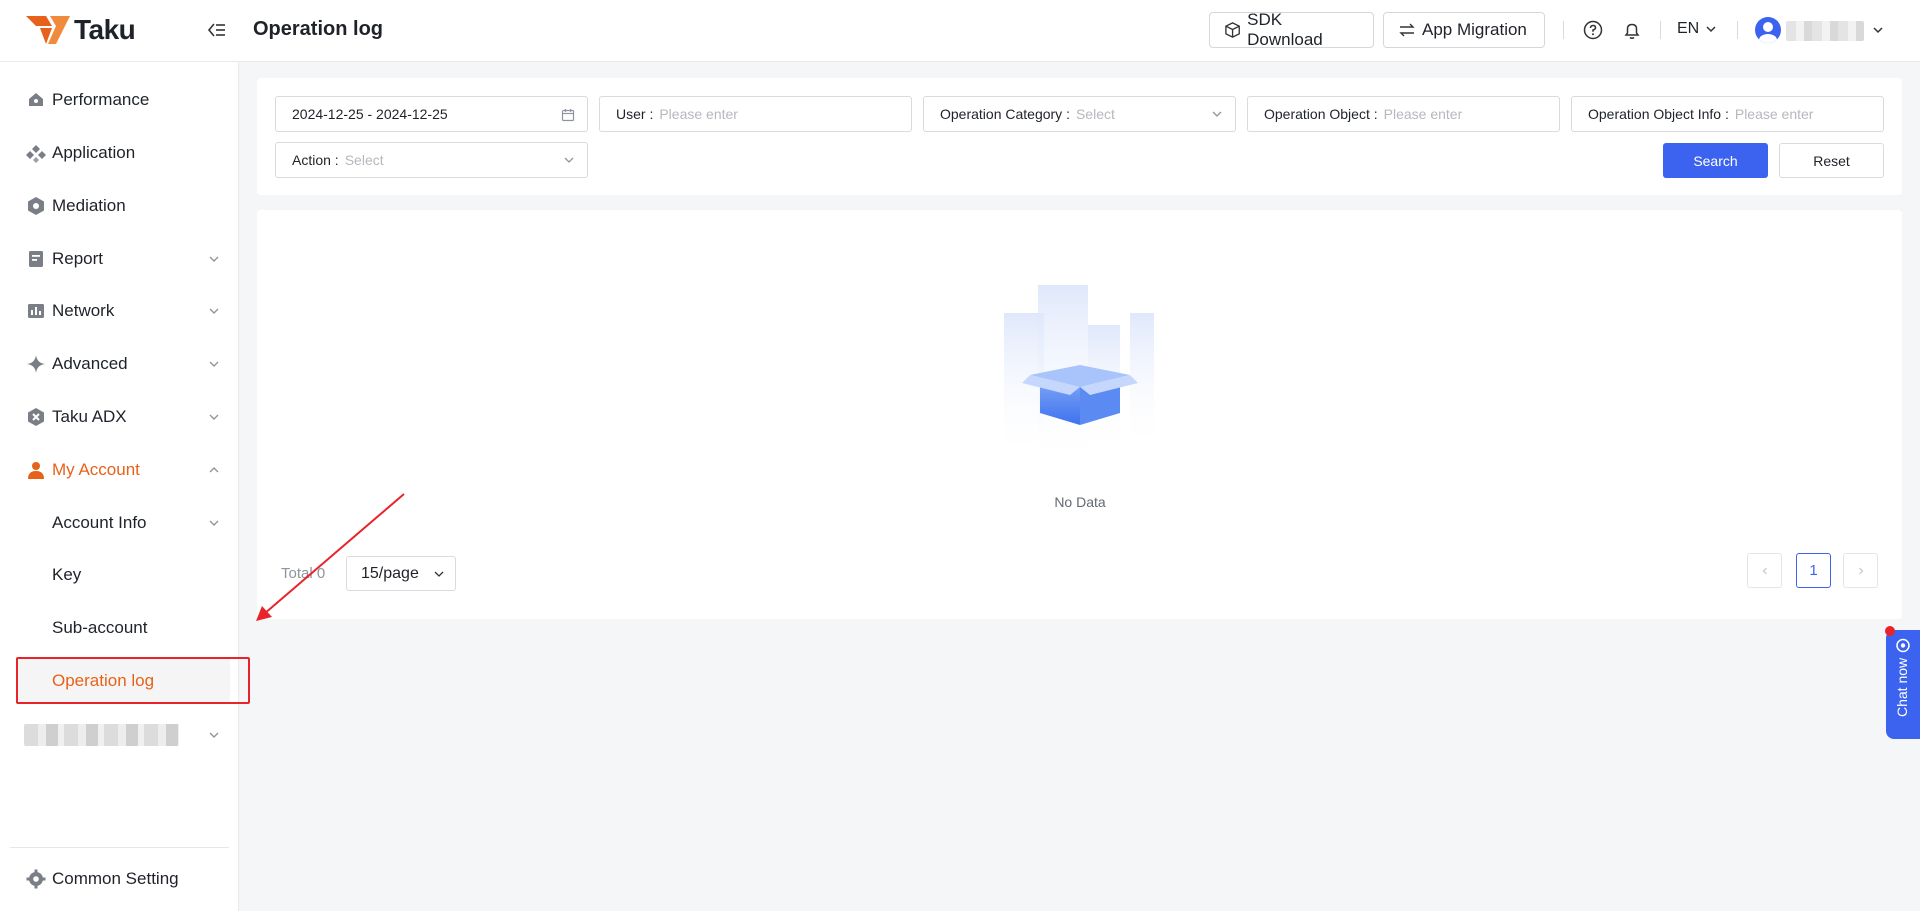  I want to click on sidebar-item-label: Network, so click(83, 310).